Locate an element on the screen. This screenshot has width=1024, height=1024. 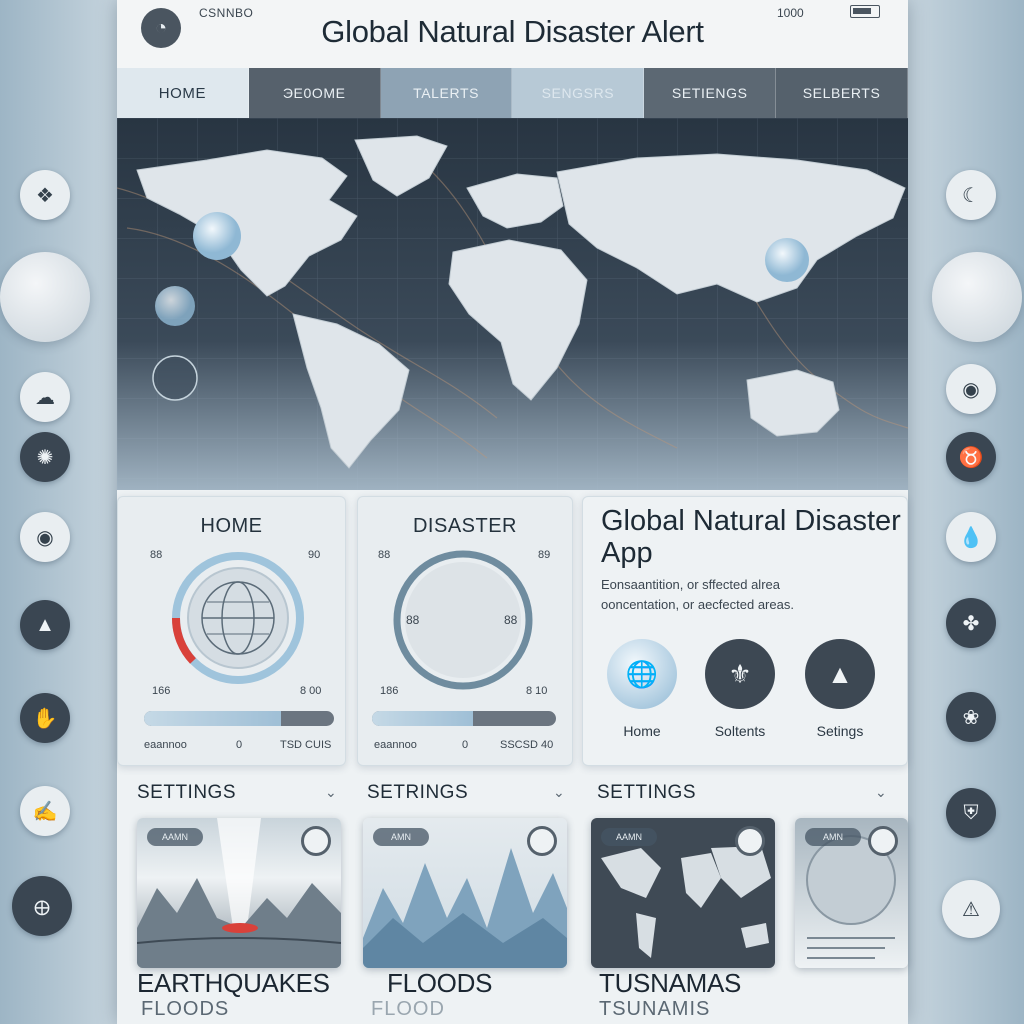
disaster-progress-bar is located at coordinates (464, 718).